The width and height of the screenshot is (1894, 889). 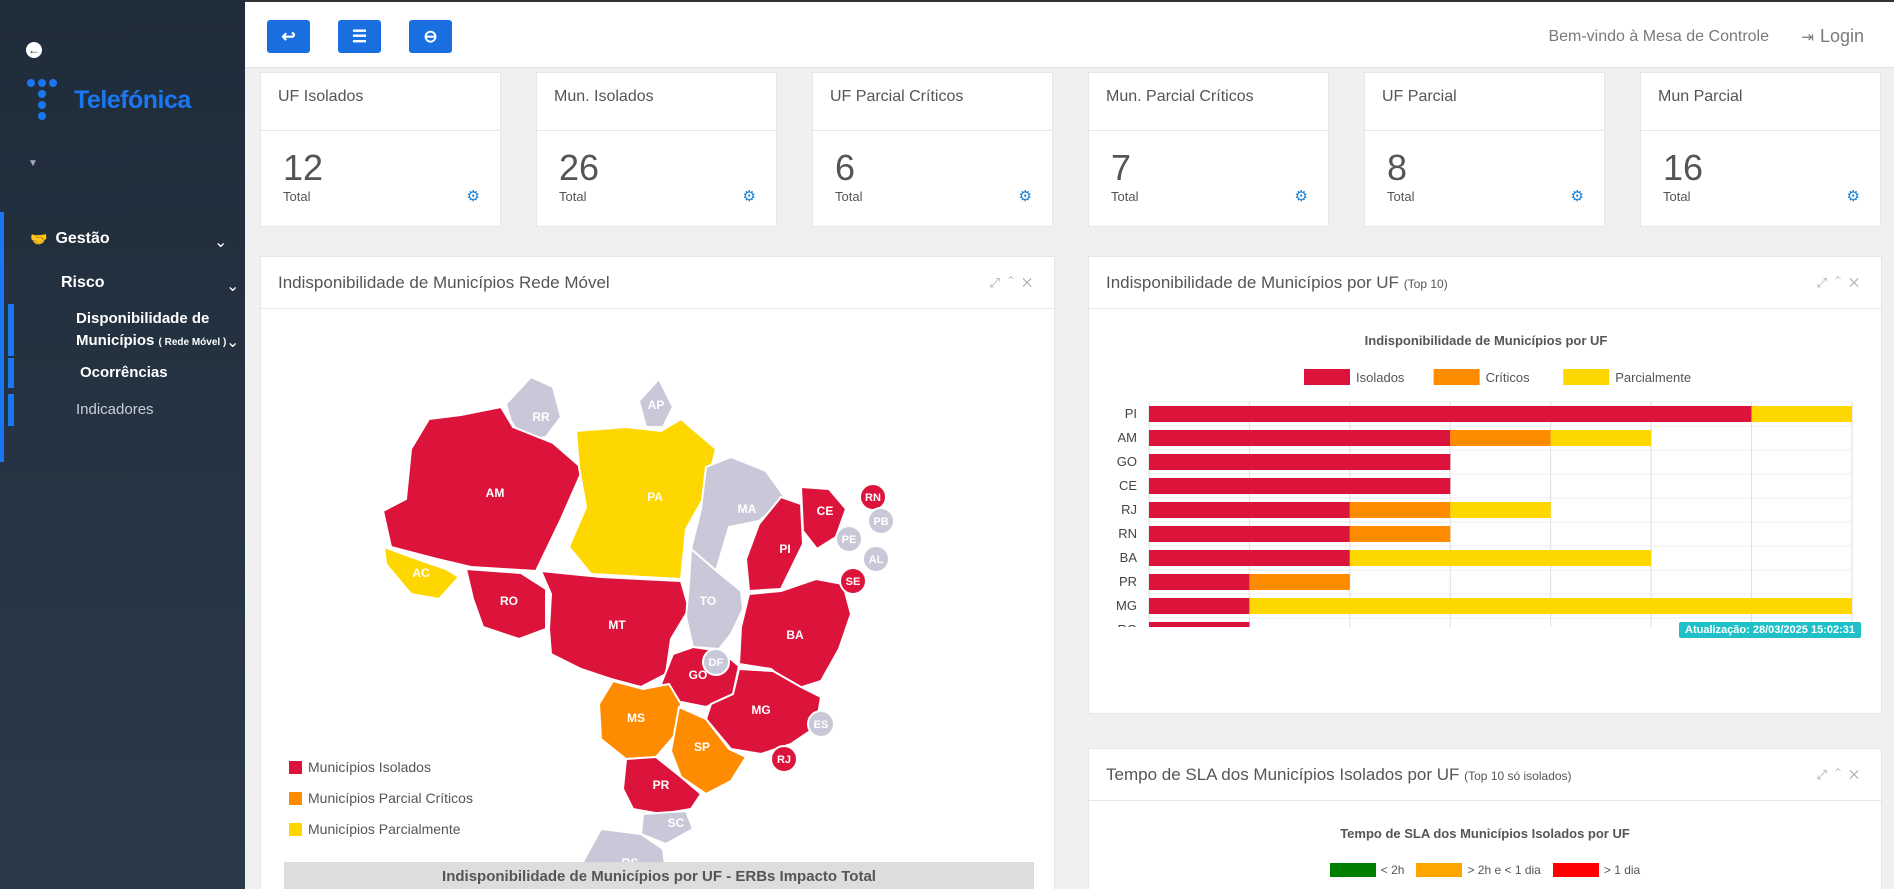 What do you see at coordinates (11, 373) in the screenshot?
I see `active-marker` at bounding box center [11, 373].